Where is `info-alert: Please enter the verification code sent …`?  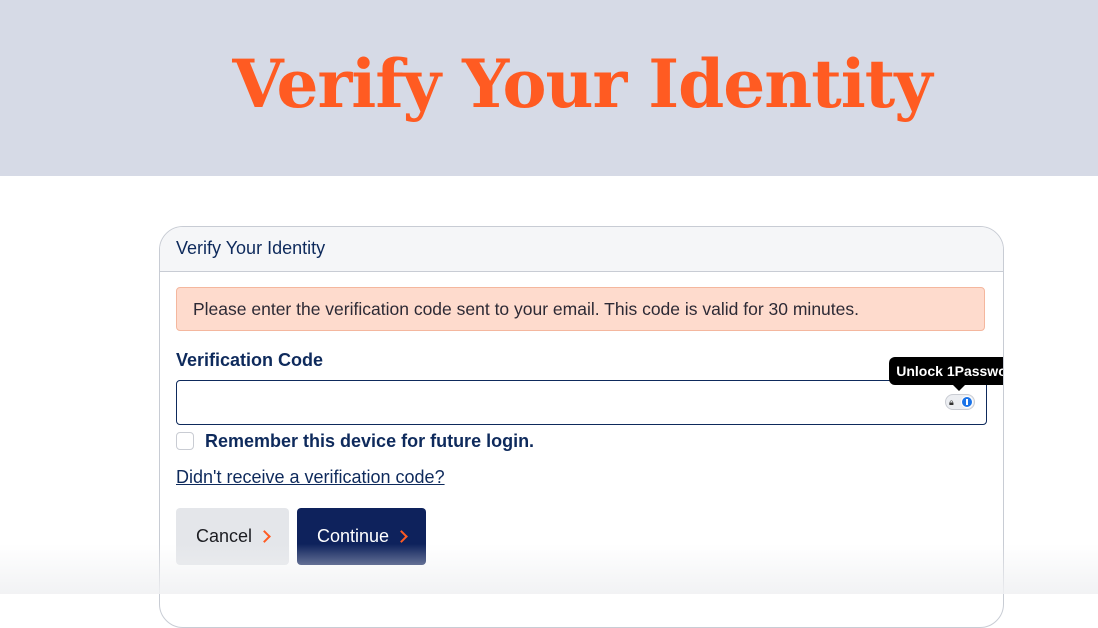 info-alert: Please enter the verification code sent … is located at coordinates (580, 309).